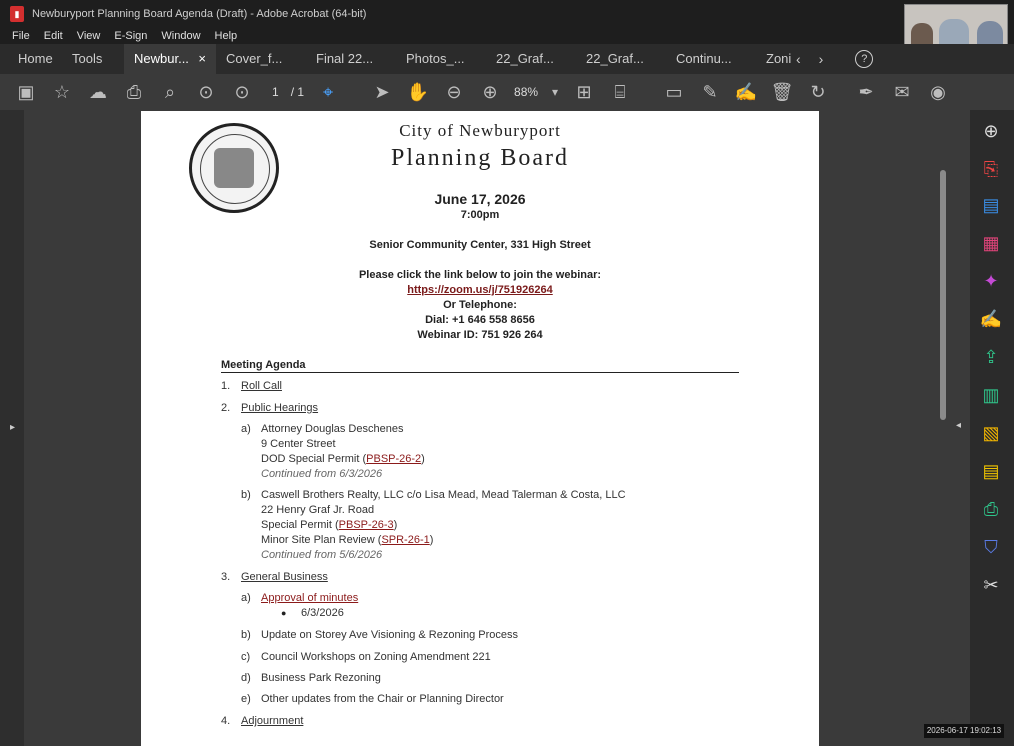 The image size is (1014, 746). Describe the element at coordinates (991, 131) in the screenshot. I see `zoom-search-icon: ⊕` at that location.